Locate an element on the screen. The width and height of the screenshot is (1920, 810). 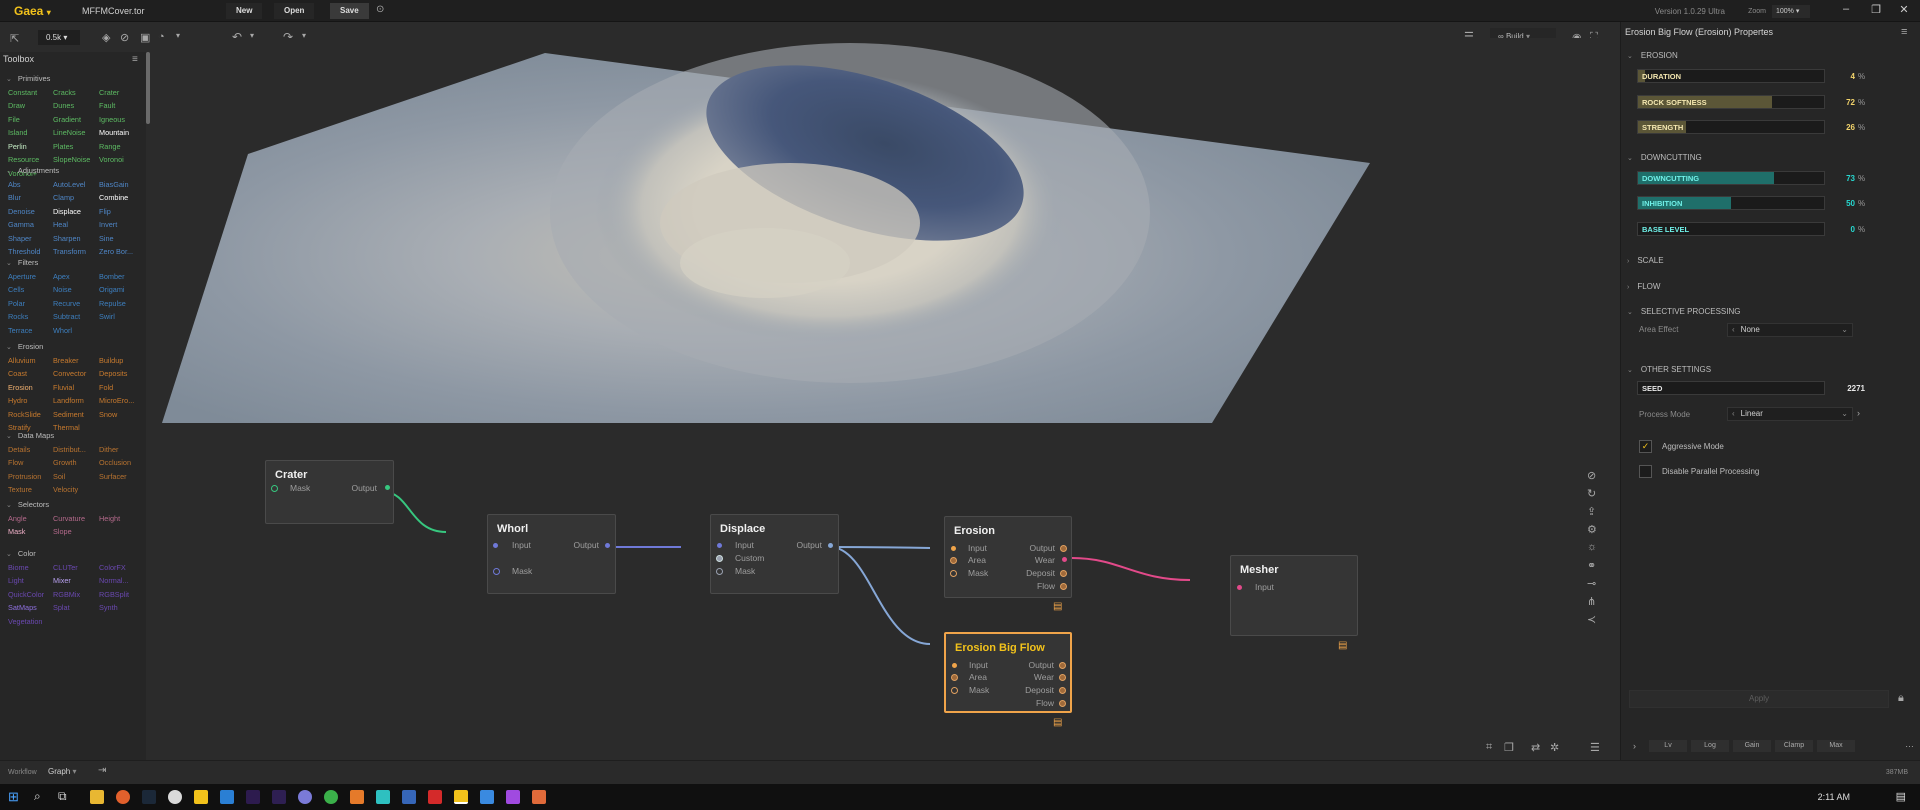
play-icon: ⇥ is located at coordinates (102, 770).